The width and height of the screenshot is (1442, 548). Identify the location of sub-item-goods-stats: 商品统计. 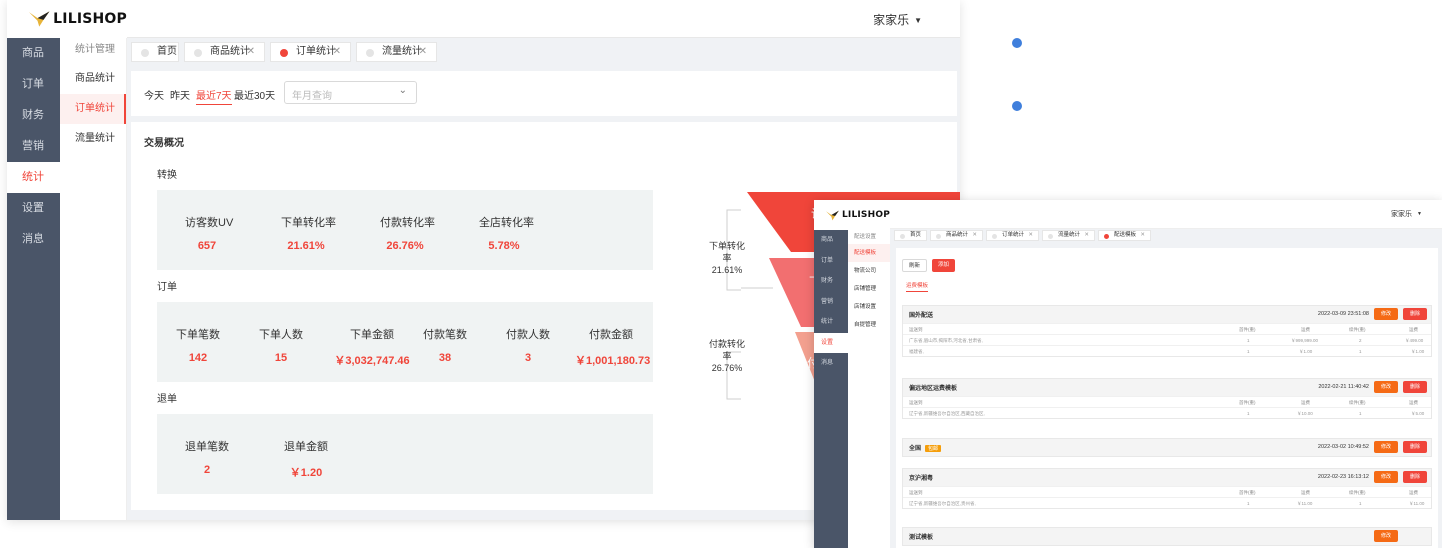
(93, 79).